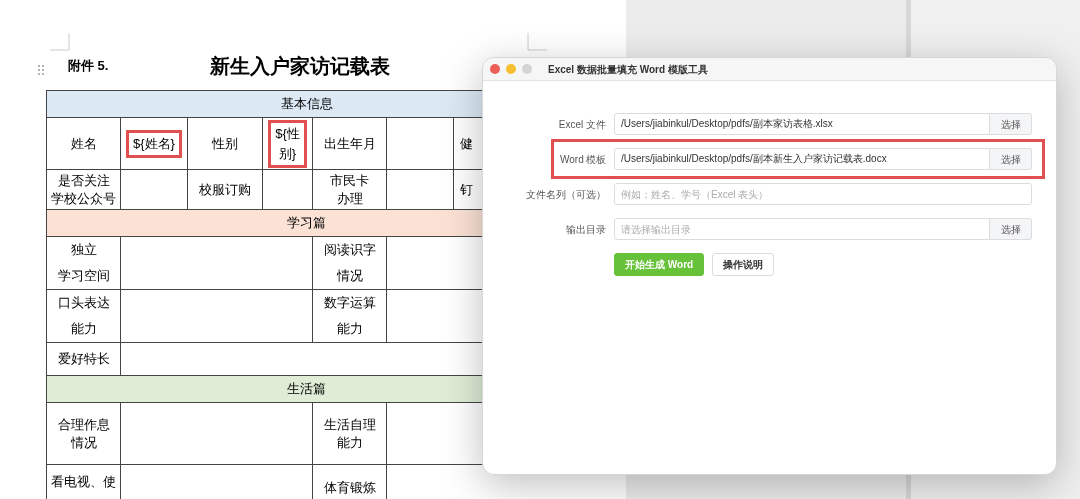 The height and width of the screenshot is (499, 1080). I want to click on table-cell-text: 校服订购, so click(225, 189).